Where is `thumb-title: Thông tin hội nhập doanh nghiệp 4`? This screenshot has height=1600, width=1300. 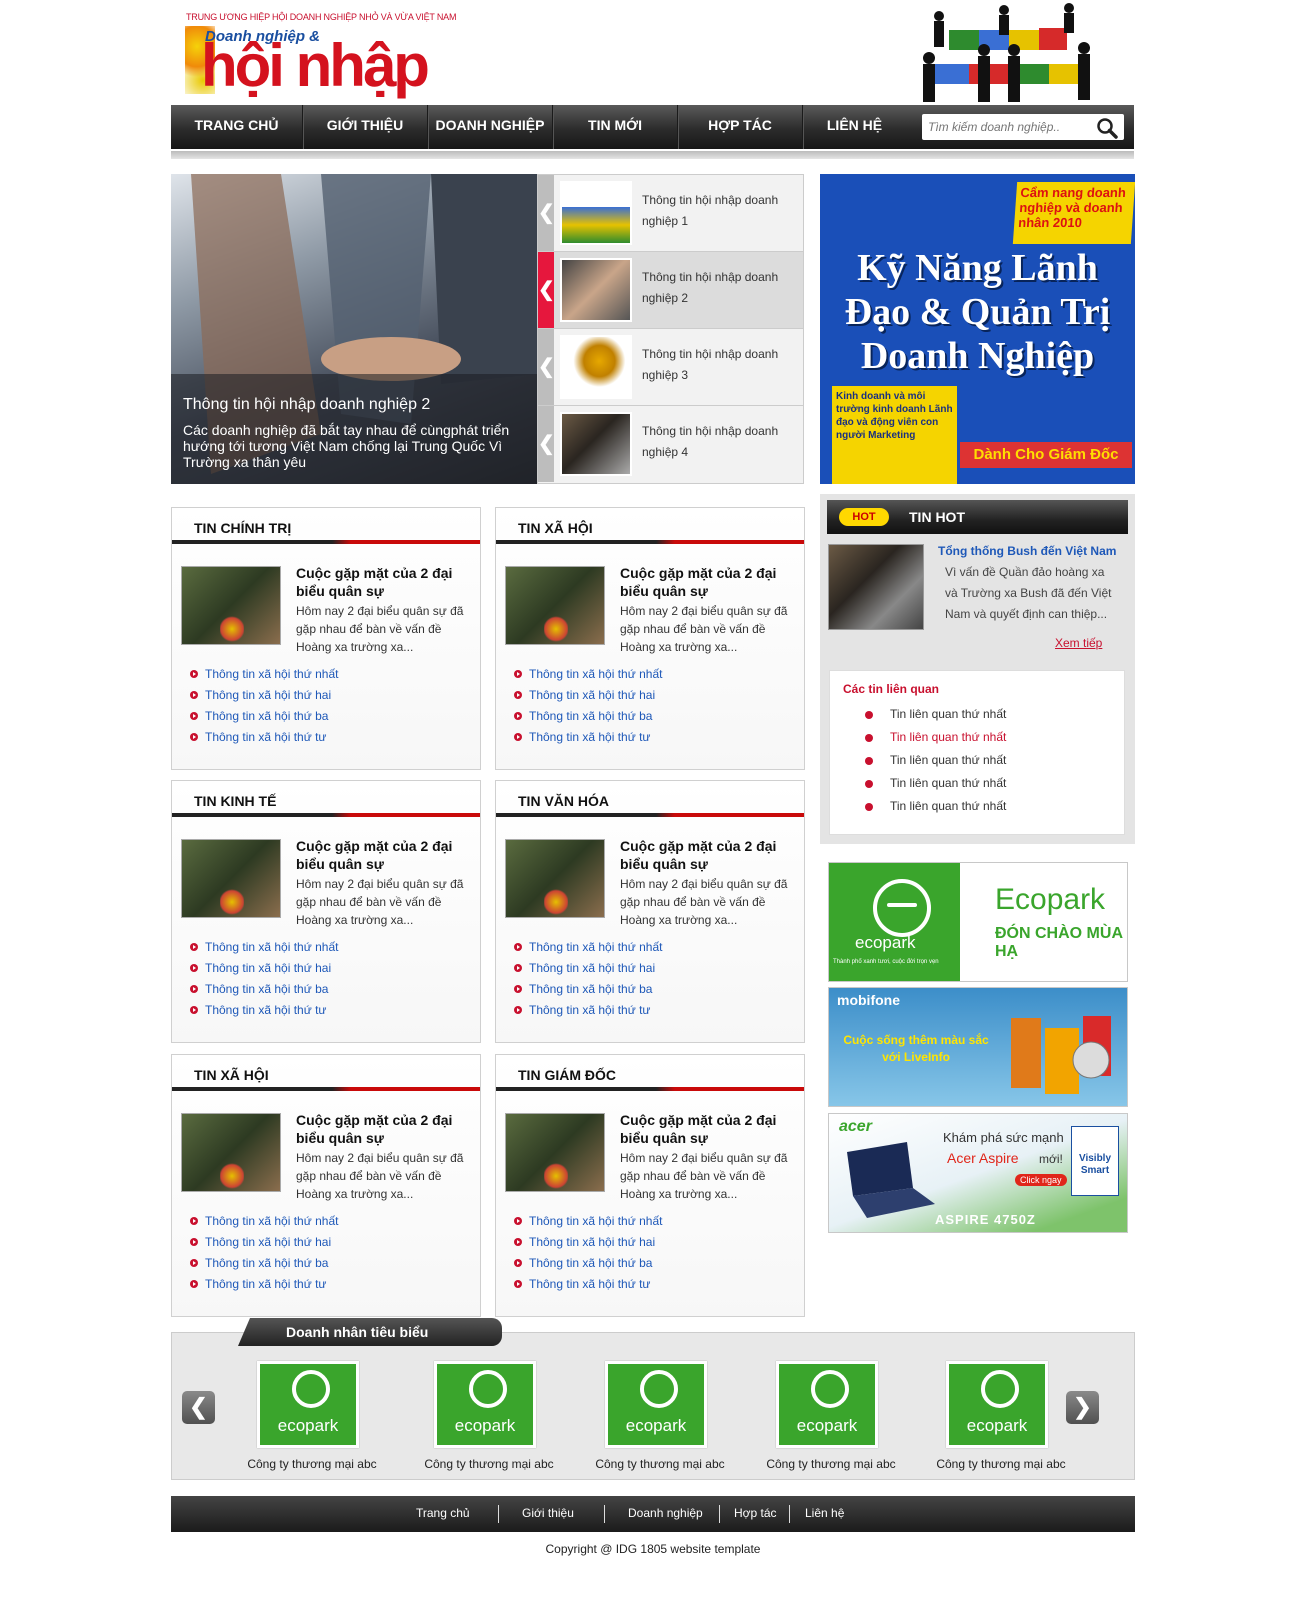 thumb-title: Thông tin hội nhập doanh nghiệp 4 is located at coordinates (710, 441).